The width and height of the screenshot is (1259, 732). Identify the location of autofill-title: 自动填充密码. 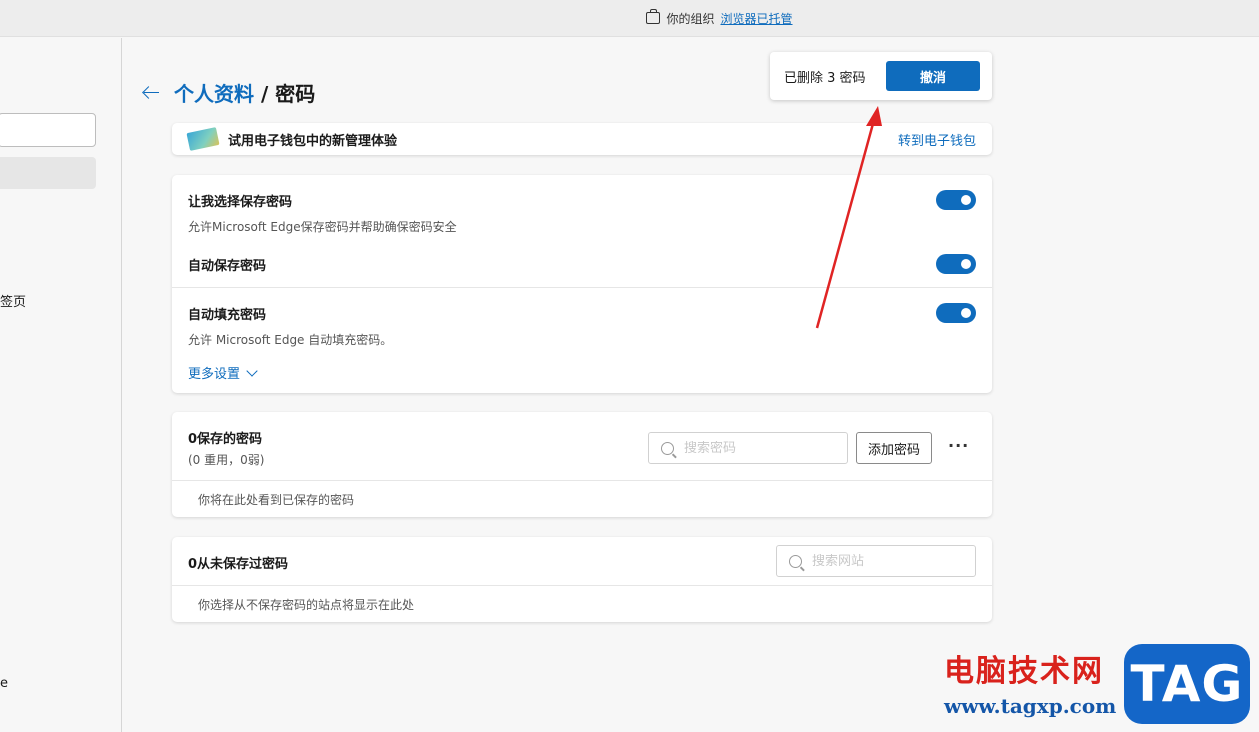
(227, 315).